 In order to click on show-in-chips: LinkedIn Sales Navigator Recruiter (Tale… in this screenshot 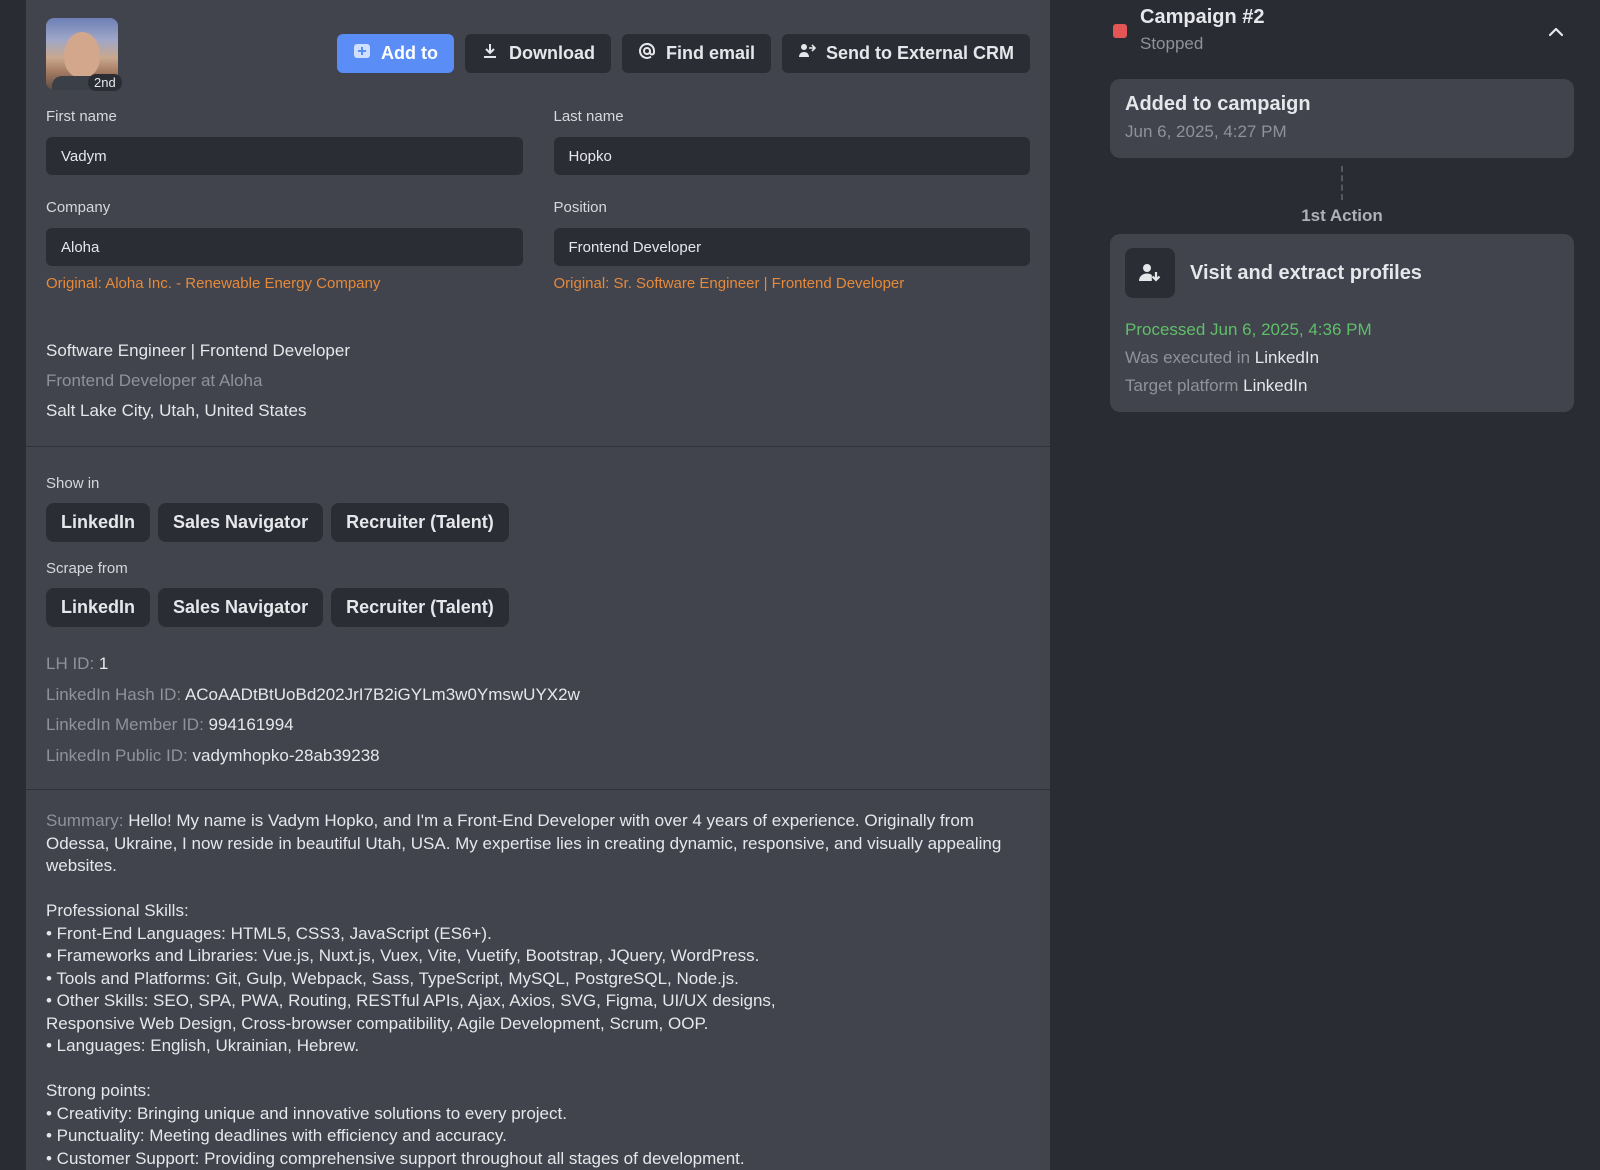, I will do `click(538, 522)`.